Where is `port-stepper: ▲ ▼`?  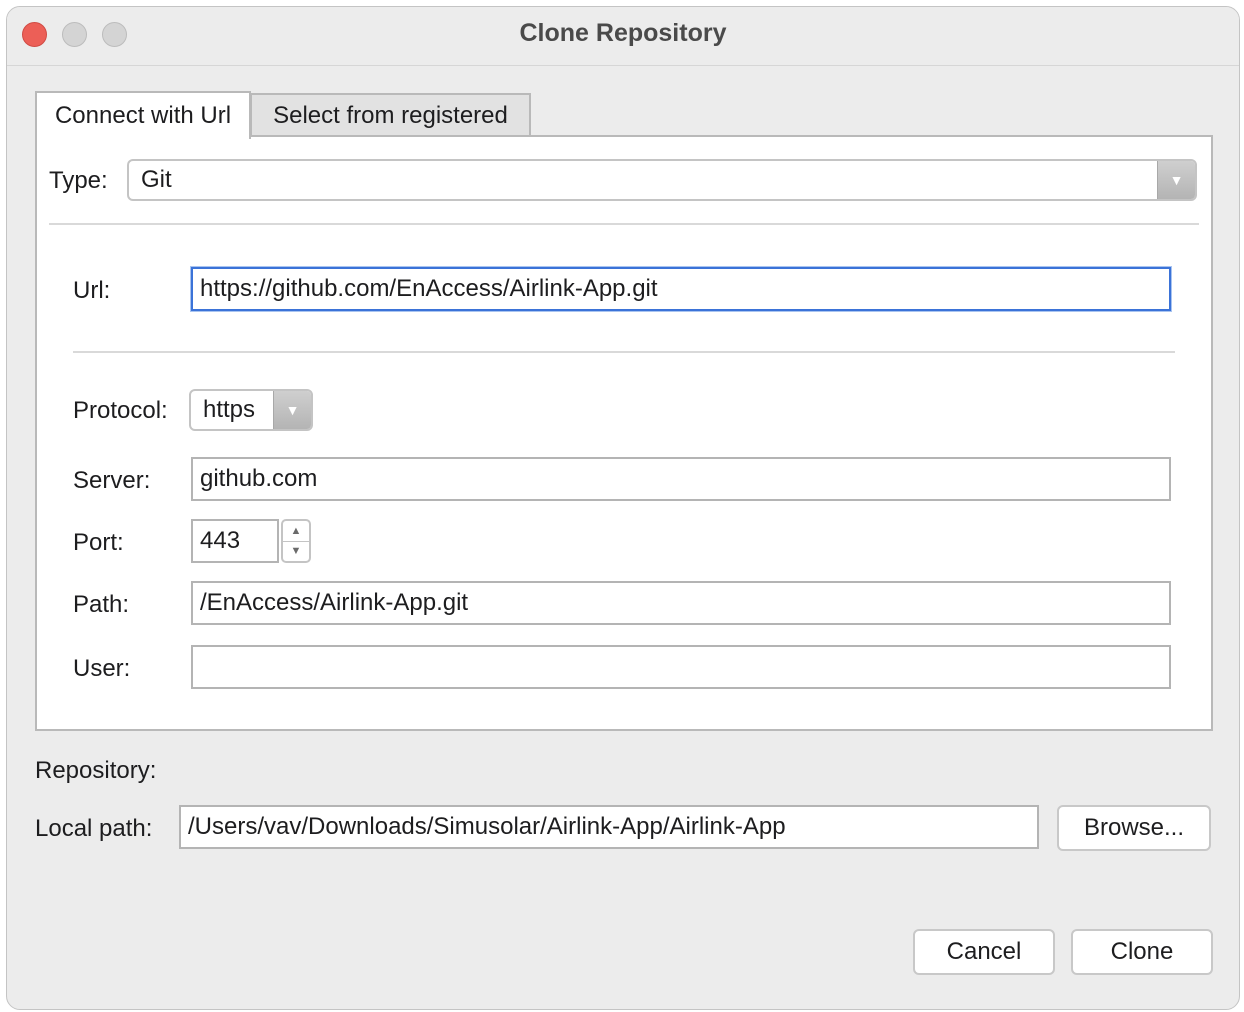 port-stepper: ▲ ▼ is located at coordinates (296, 541).